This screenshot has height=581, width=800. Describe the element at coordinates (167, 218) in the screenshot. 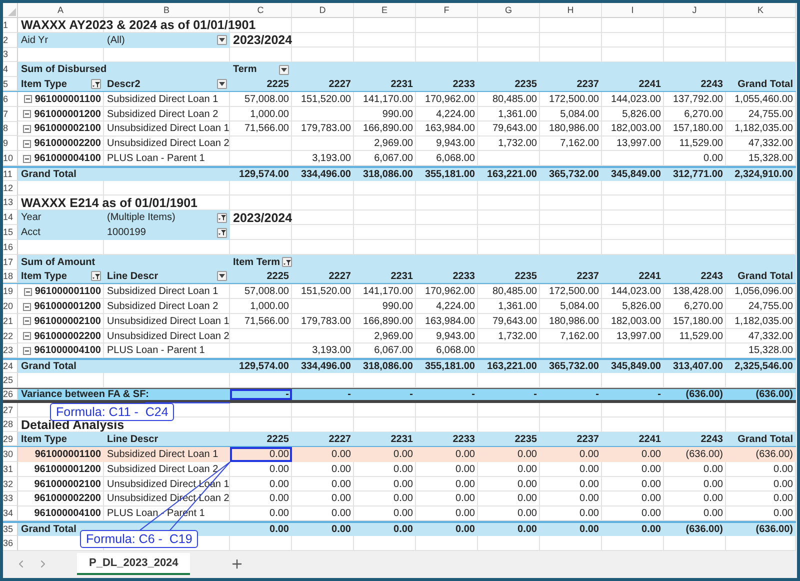

I see `filter-field: (Multiple Items)` at that location.